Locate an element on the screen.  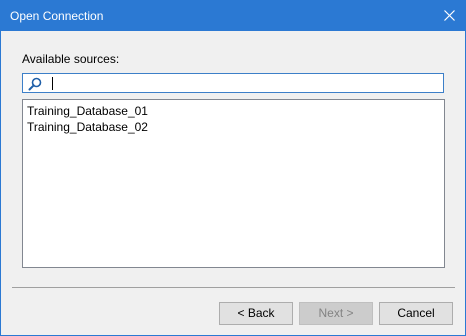
available-sources-label: Available sources: is located at coordinates (71, 59).